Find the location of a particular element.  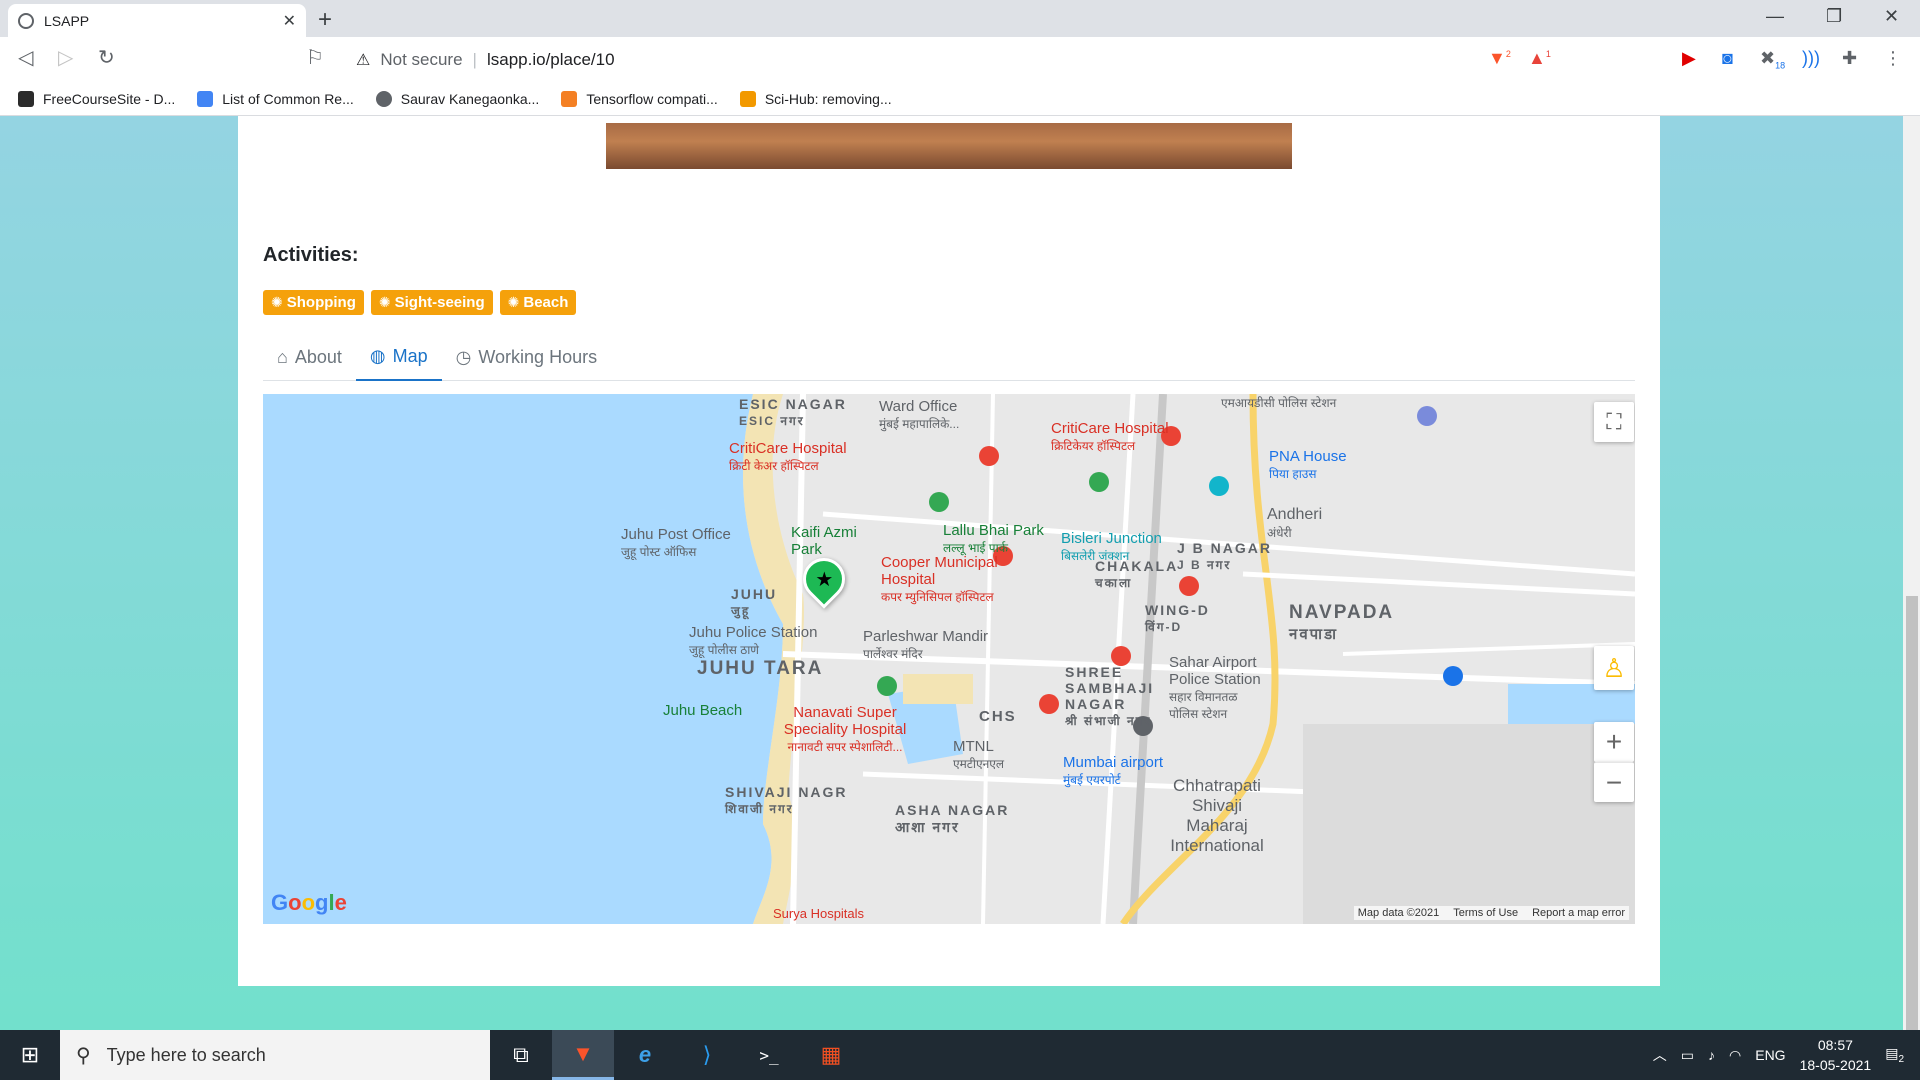

map-label: WING-D विंग-D is located at coordinates (1177, 618).